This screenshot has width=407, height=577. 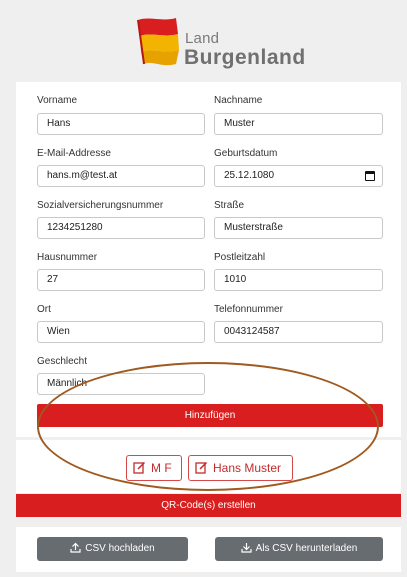 I want to click on geburtsdatum-input: 25.12.1080, so click(x=298, y=176).